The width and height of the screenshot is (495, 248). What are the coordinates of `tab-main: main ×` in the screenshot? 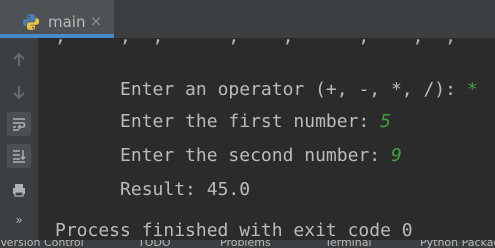 It's located at (57, 17).